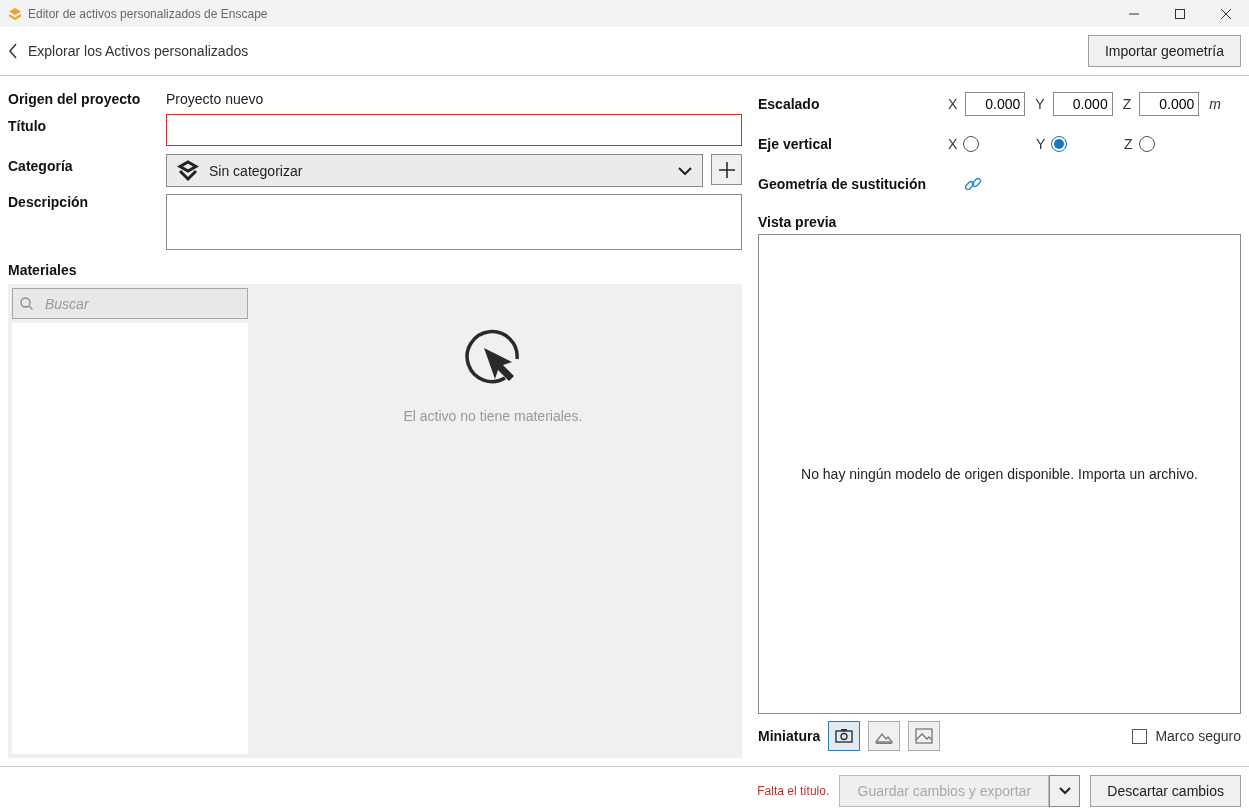 This screenshot has height=810, width=1249. I want to click on description-input, so click(454, 222).